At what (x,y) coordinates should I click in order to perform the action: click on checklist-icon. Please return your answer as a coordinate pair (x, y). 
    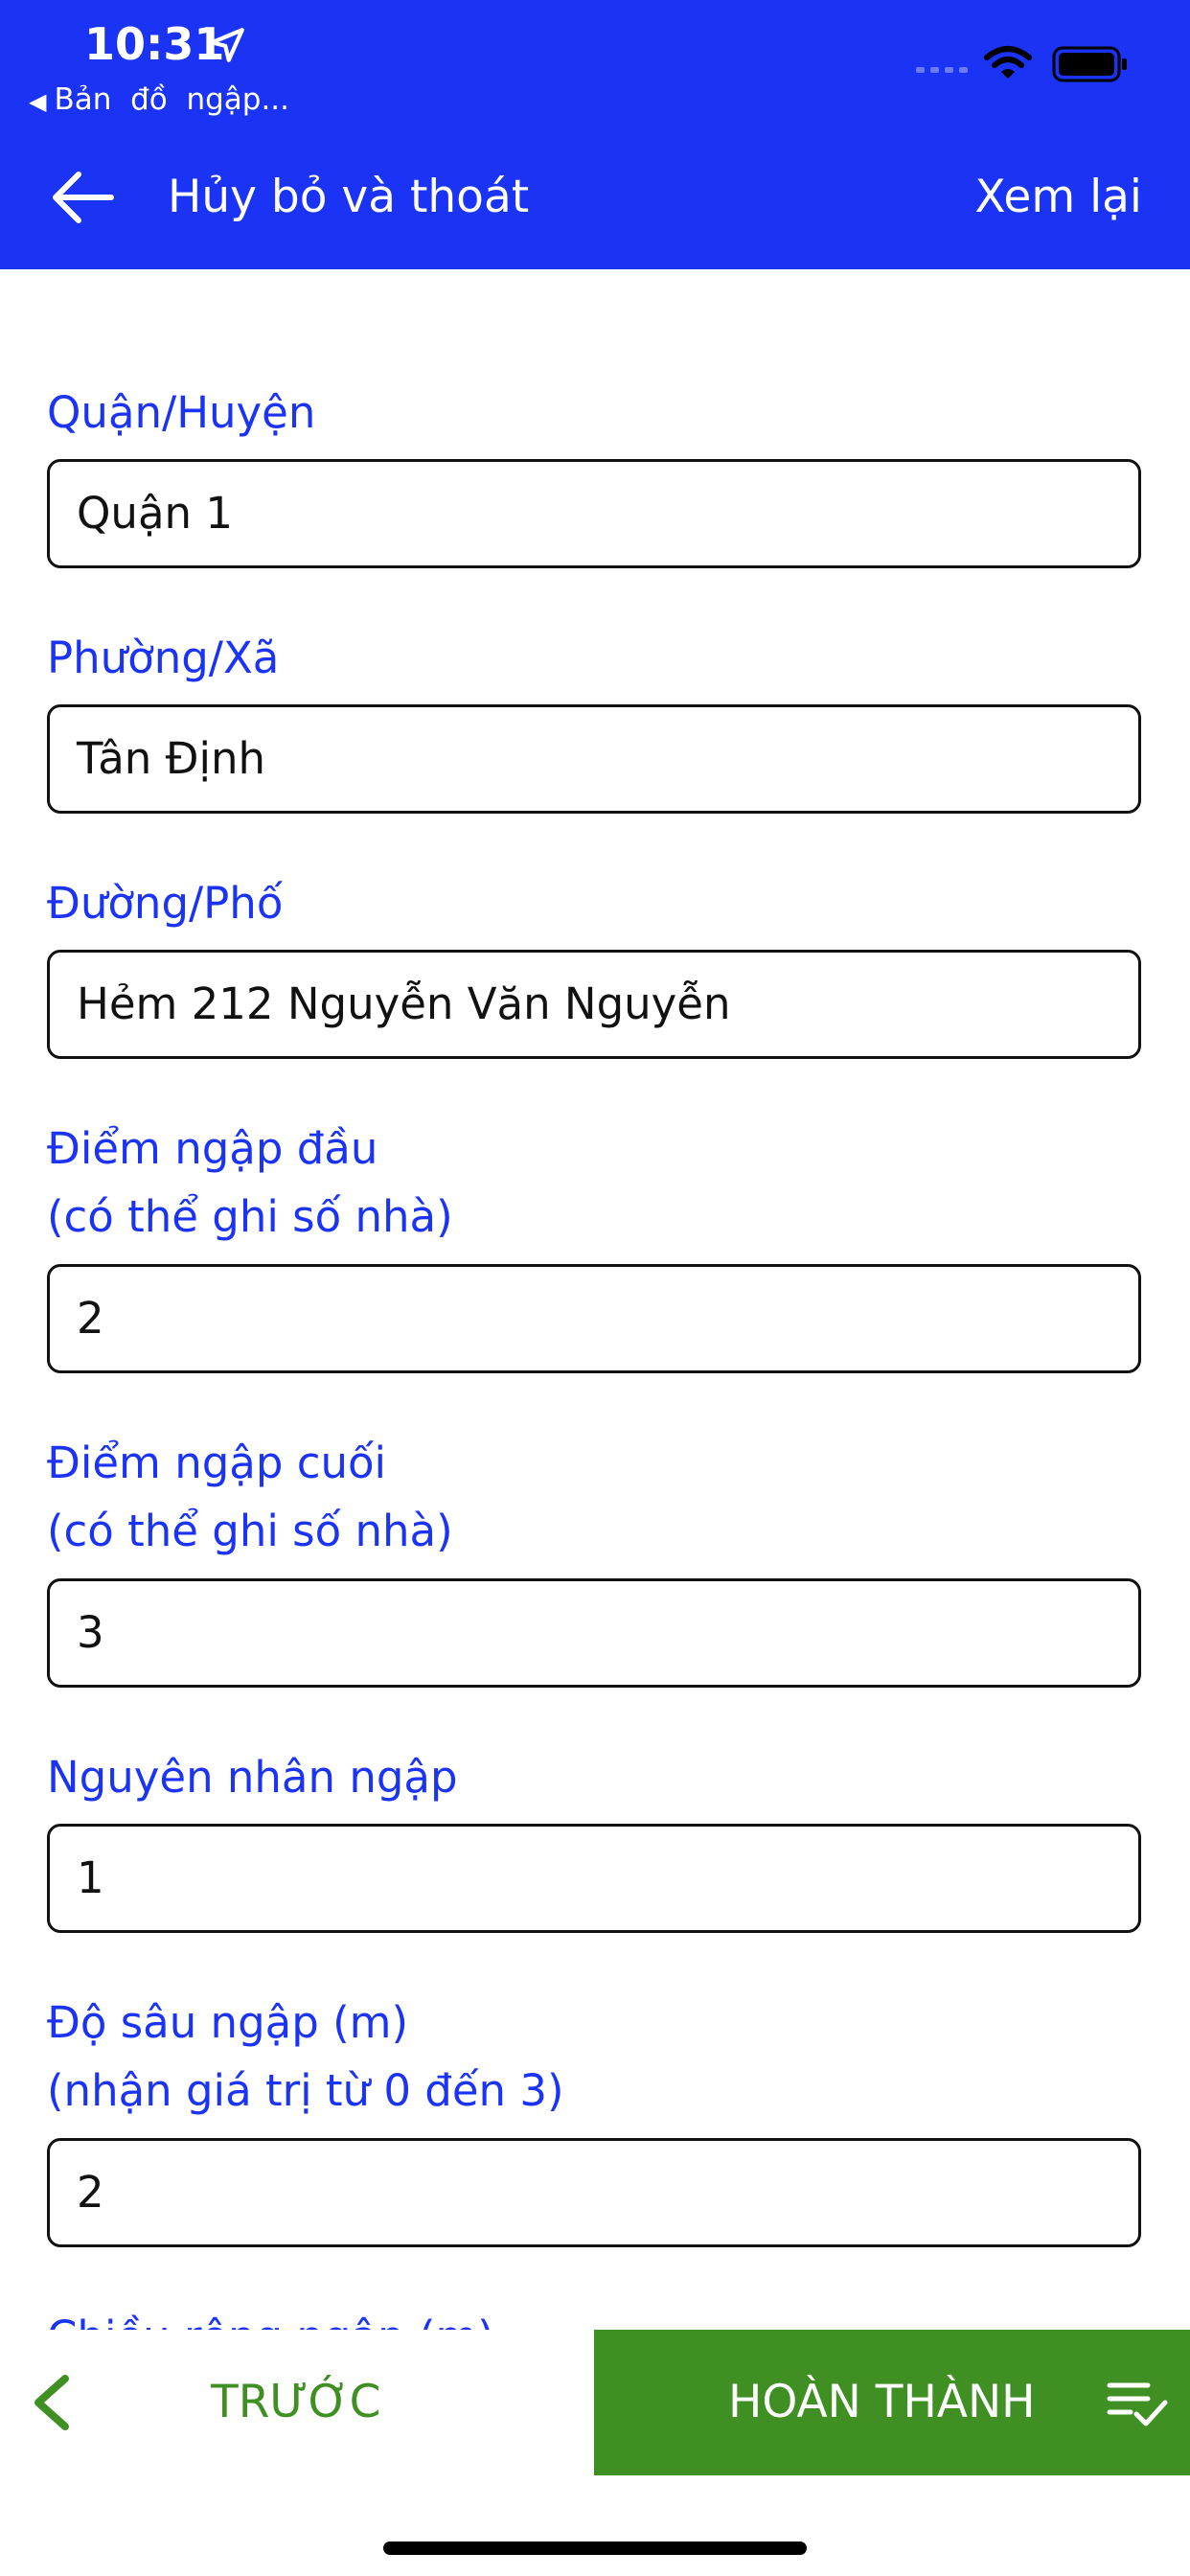
    Looking at the image, I should click on (1137, 2404).